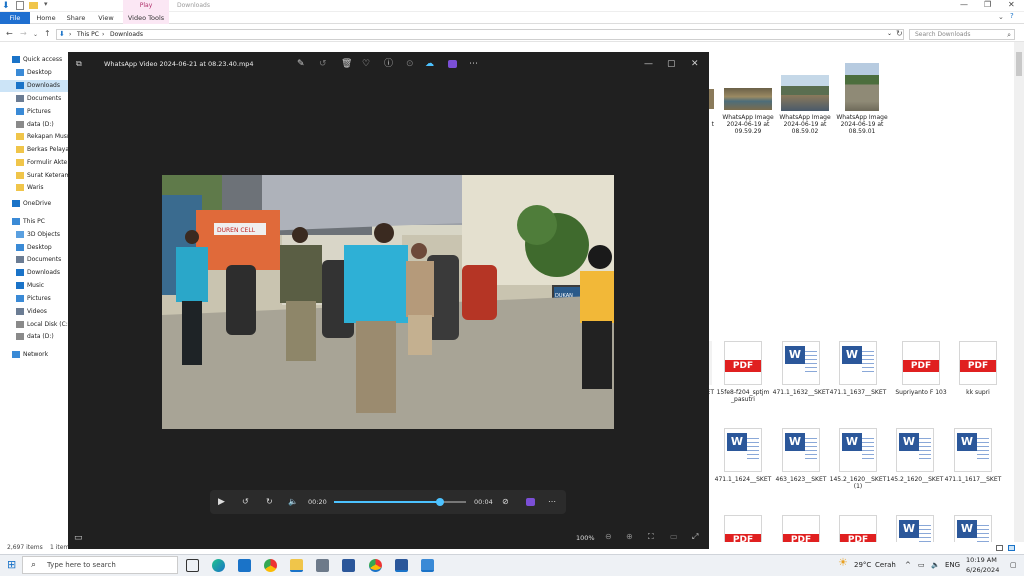  I want to click on play-button: ▶, so click(221, 502).